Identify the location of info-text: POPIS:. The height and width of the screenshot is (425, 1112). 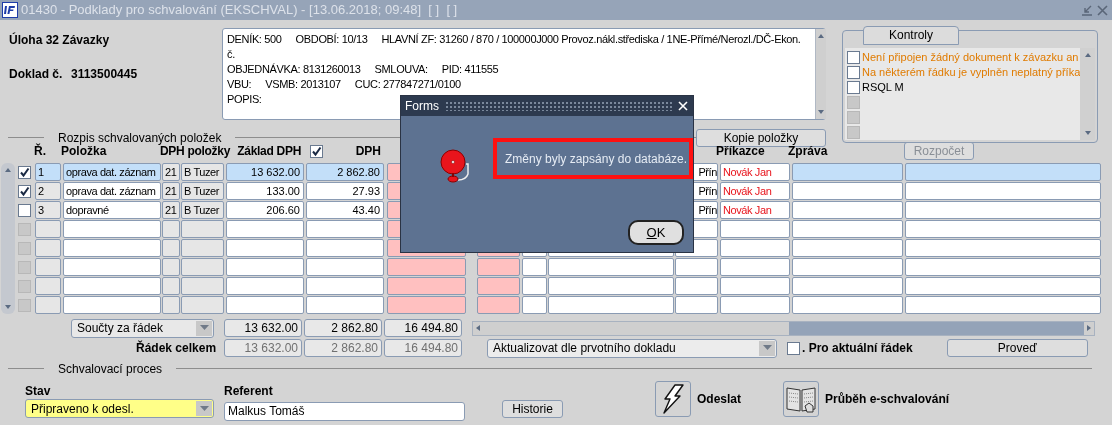
(244, 99).